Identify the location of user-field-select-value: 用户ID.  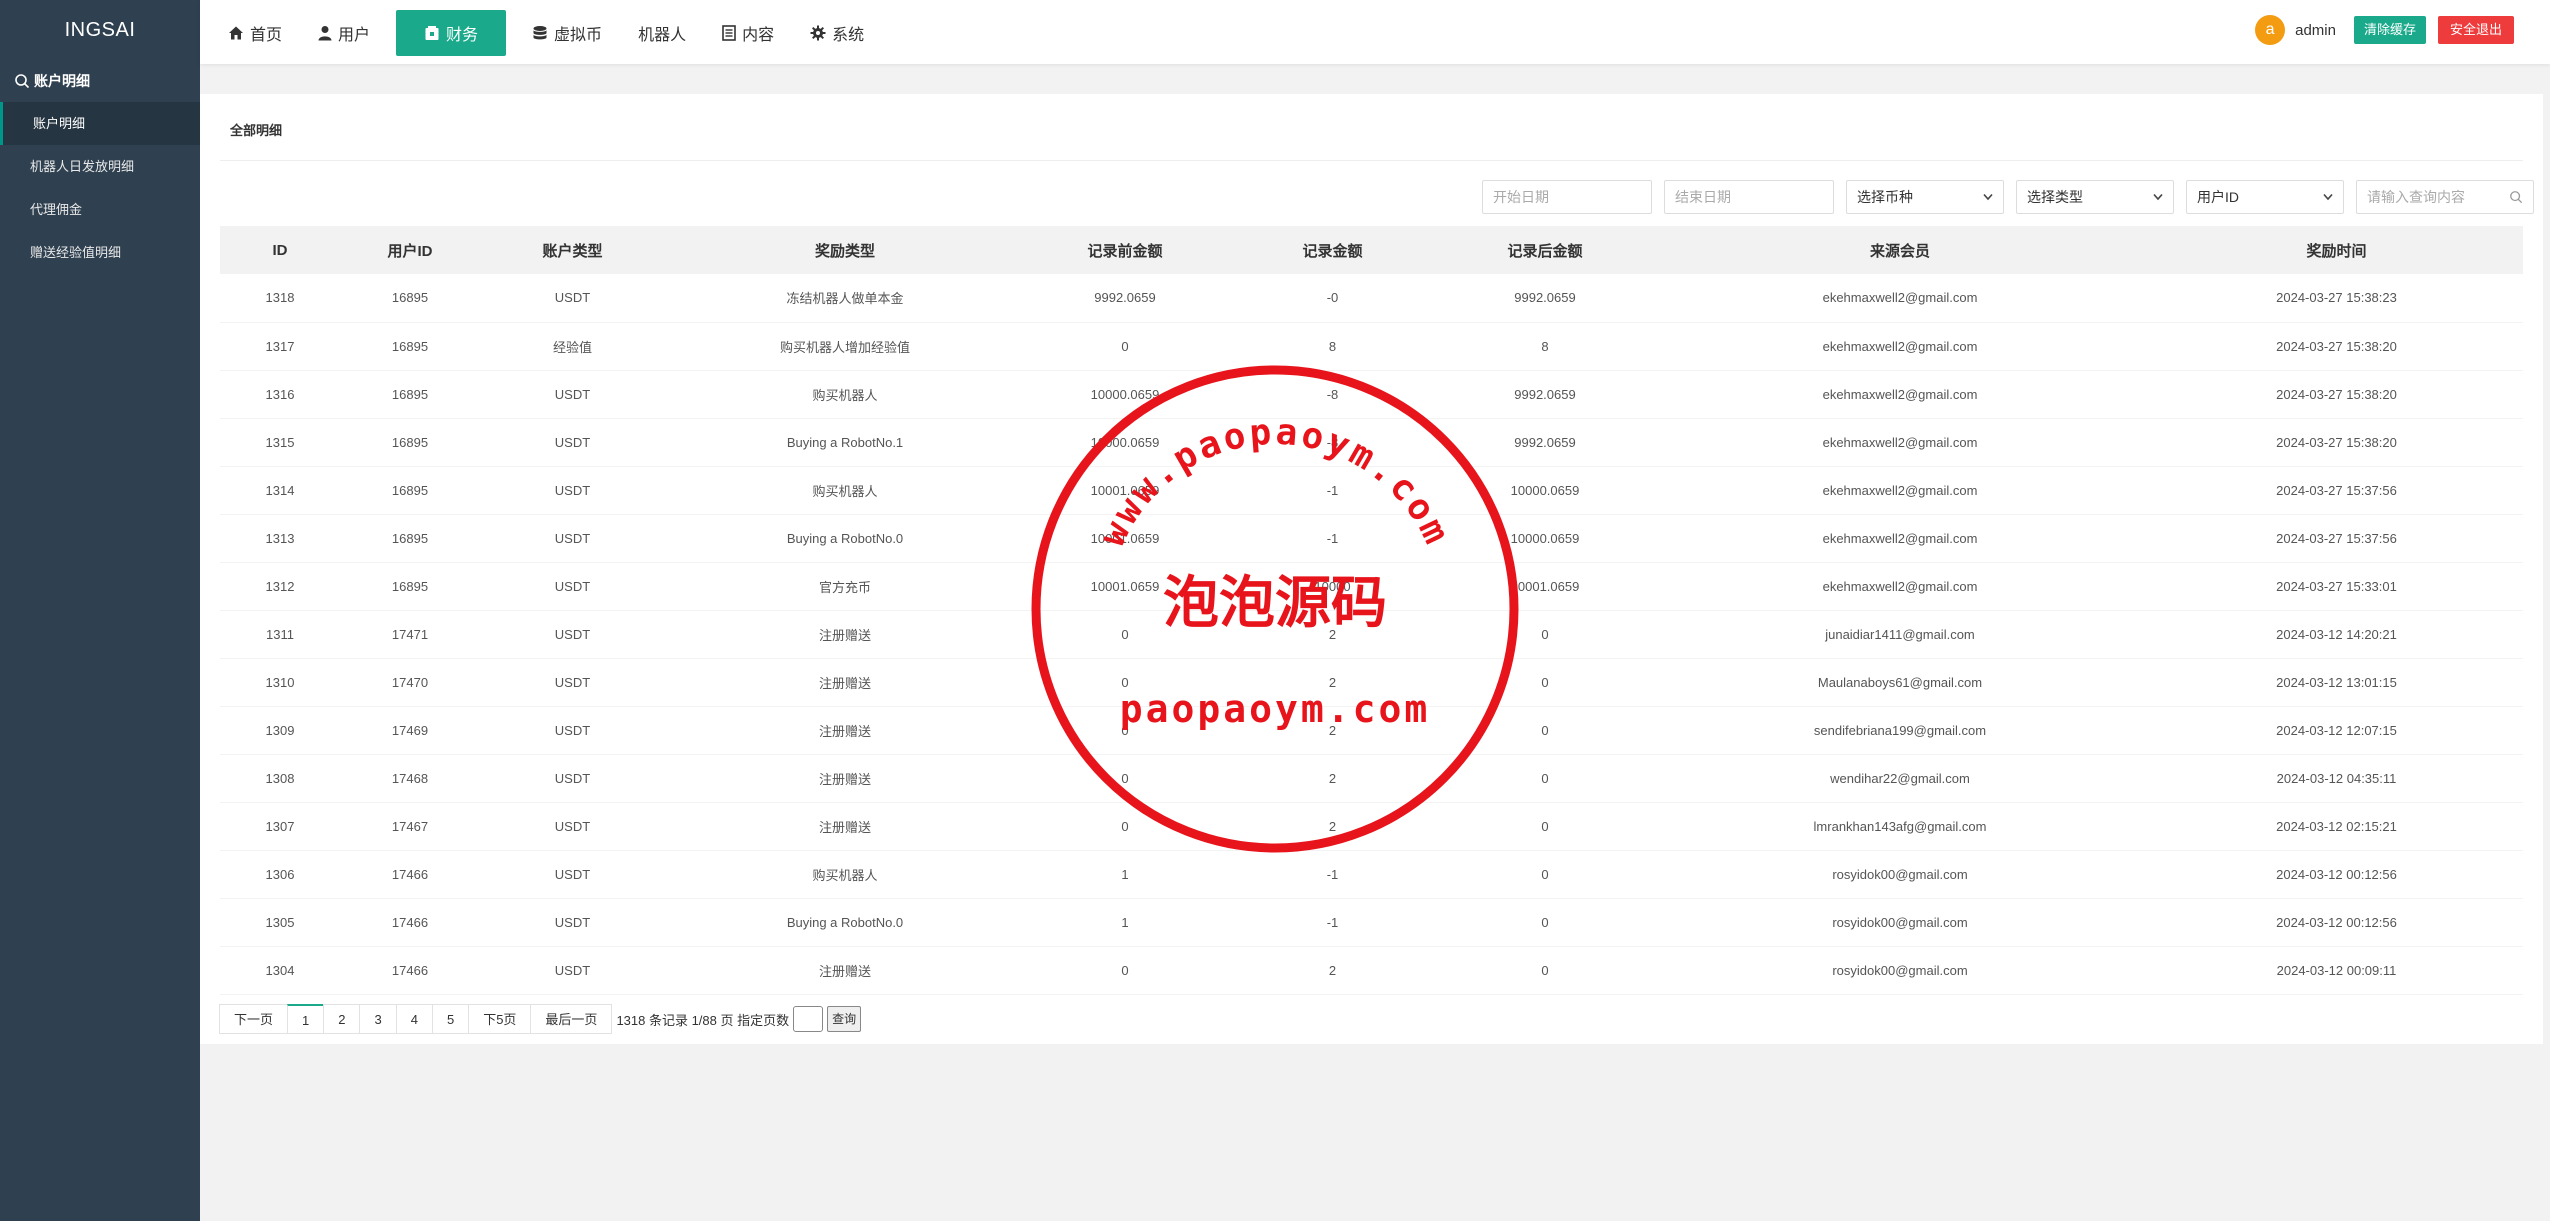
(2218, 197).